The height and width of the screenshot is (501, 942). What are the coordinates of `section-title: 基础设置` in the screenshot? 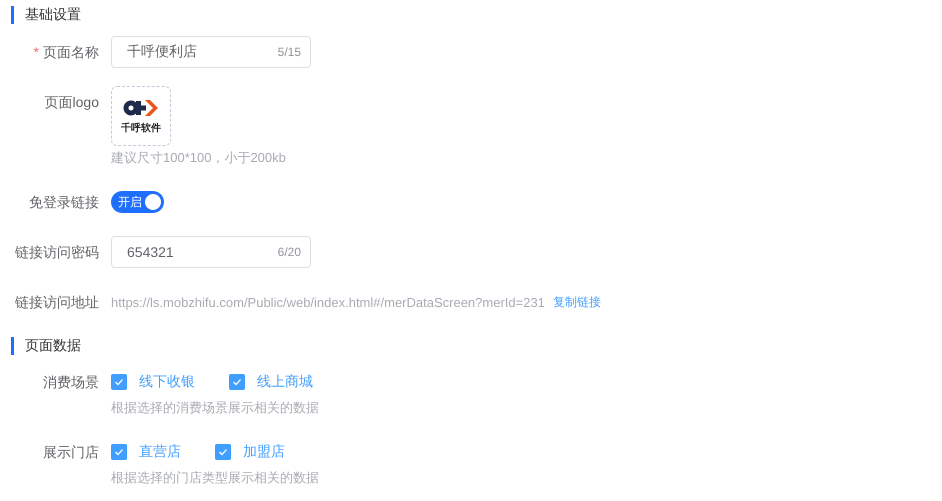 It's located at (53, 15).